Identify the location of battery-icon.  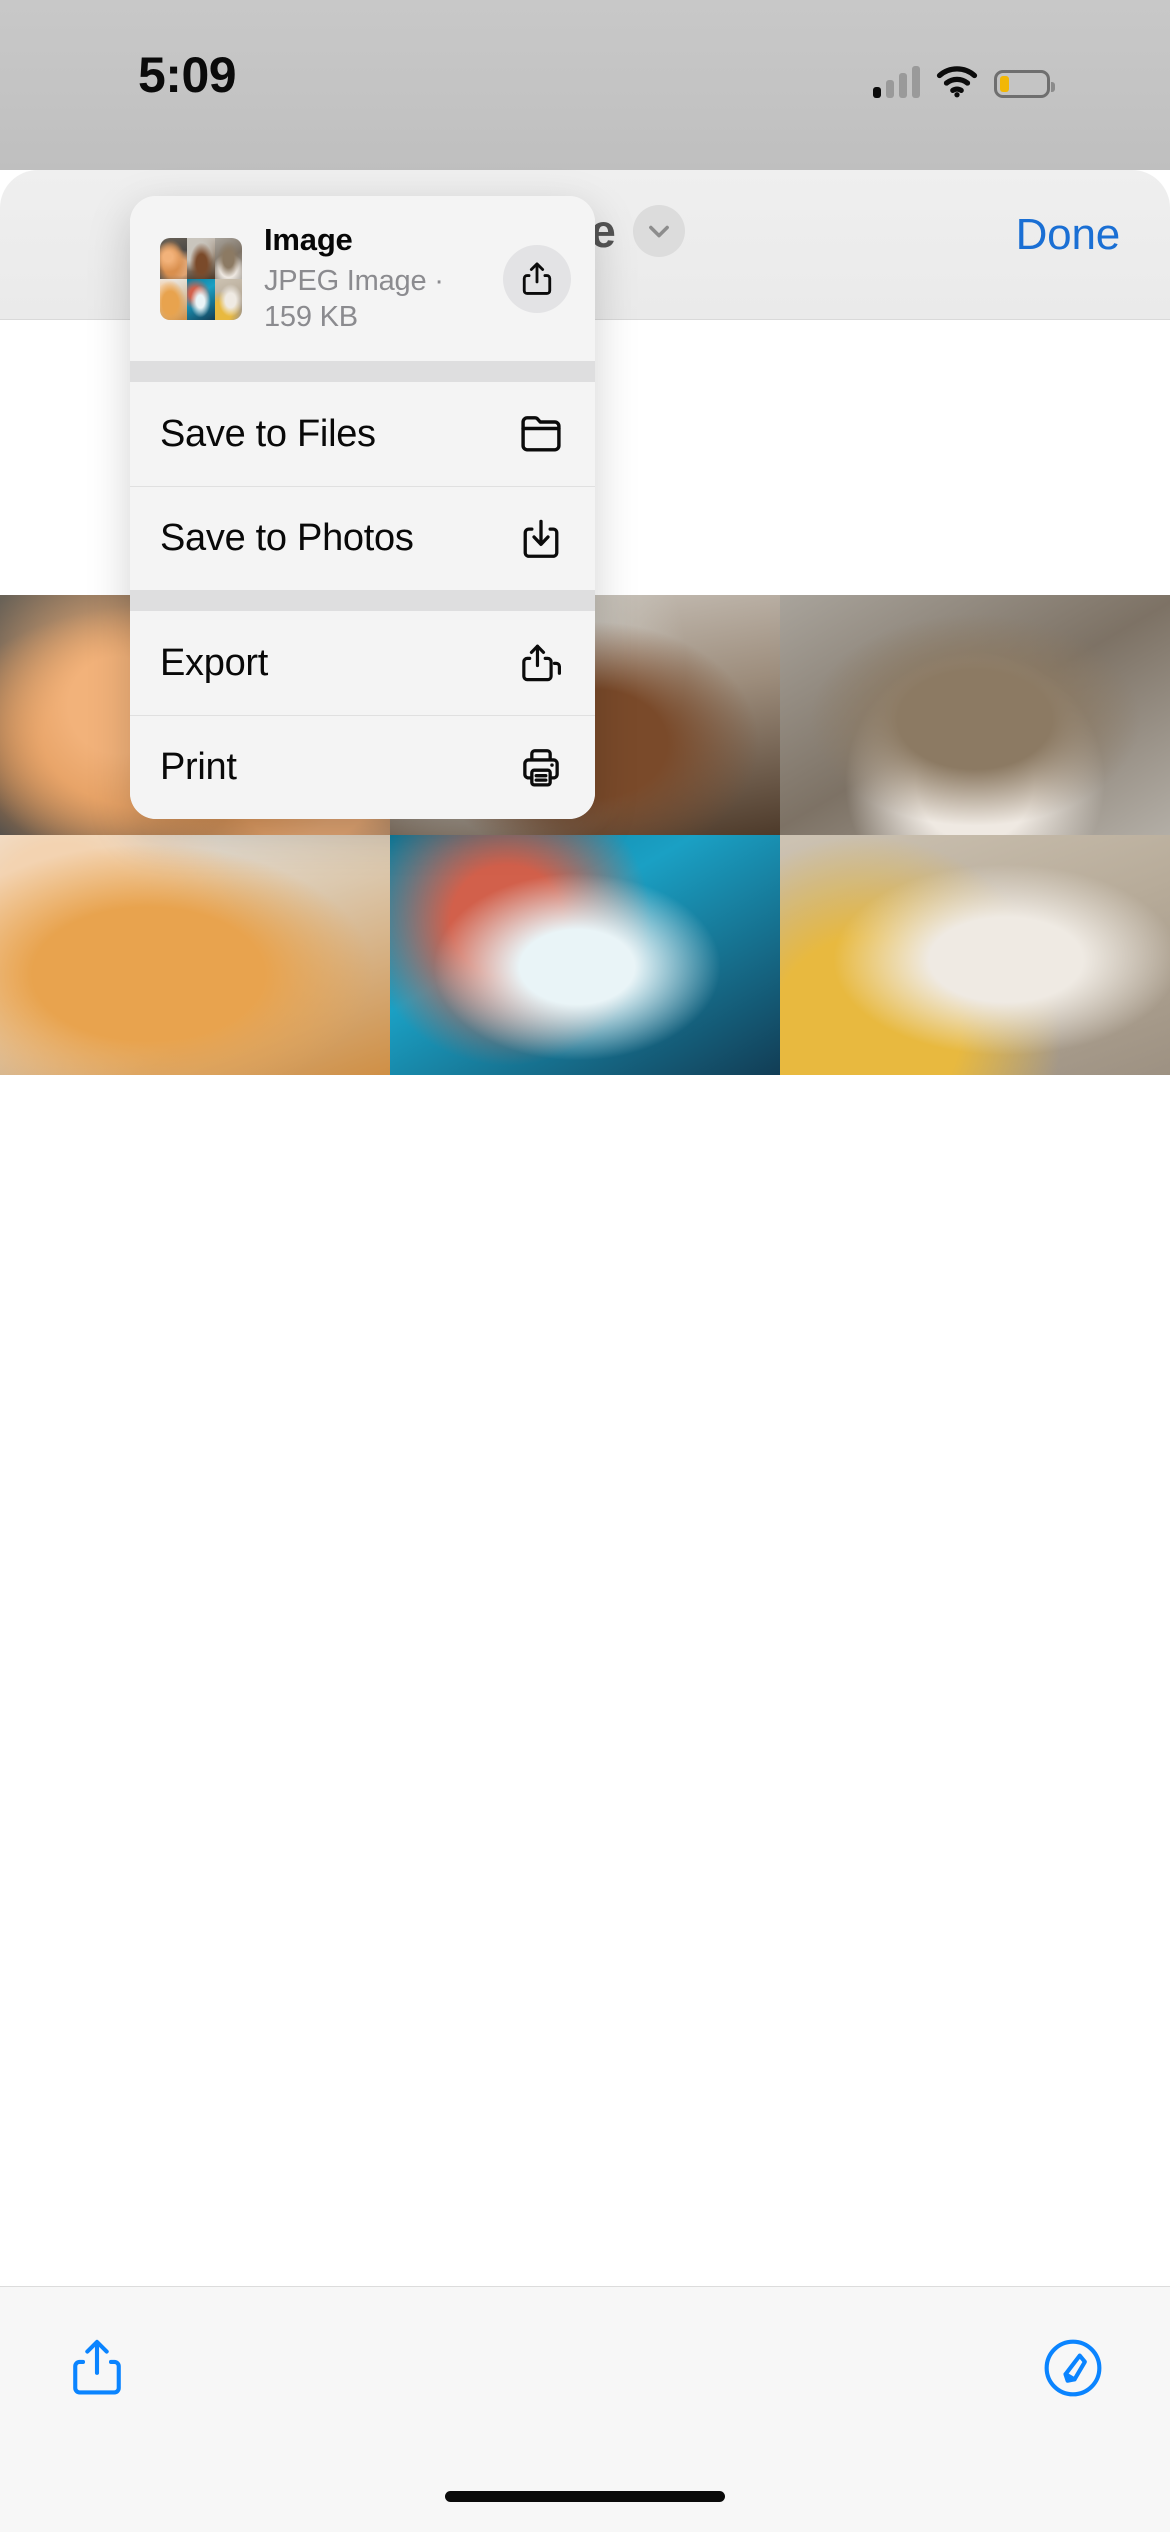
(1024, 84).